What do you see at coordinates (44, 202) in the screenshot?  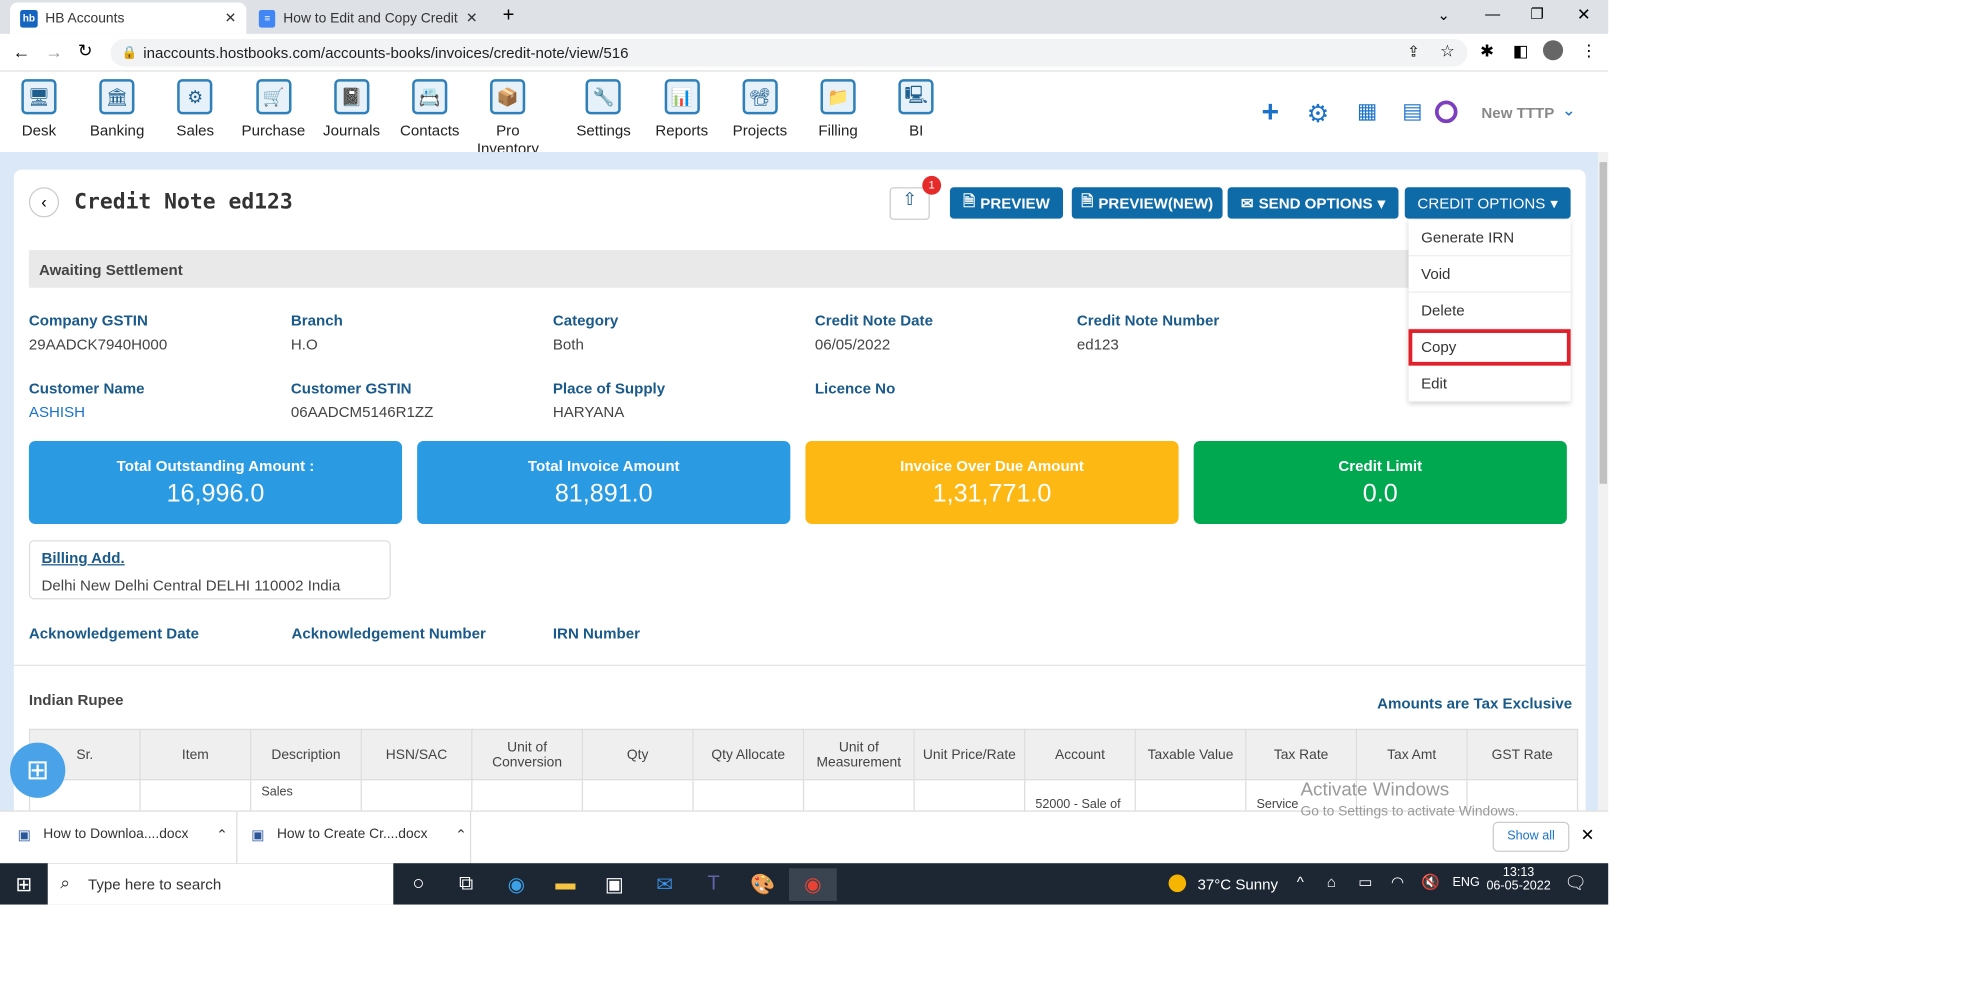 I see `back-button: ‹` at bounding box center [44, 202].